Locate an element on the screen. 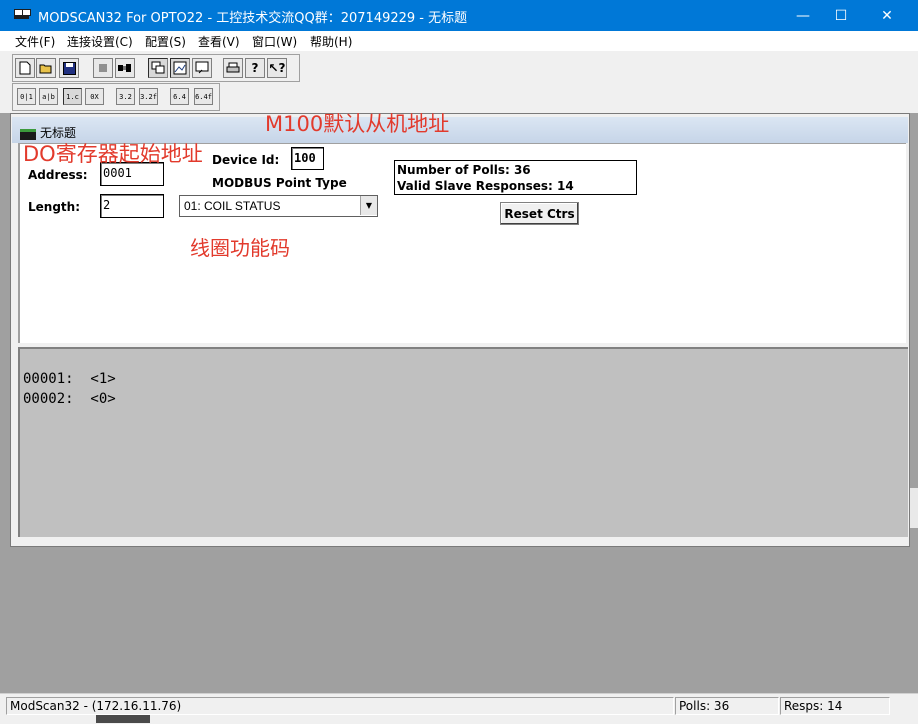  menu-connection: 连接设置(C) is located at coordinates (100, 41).